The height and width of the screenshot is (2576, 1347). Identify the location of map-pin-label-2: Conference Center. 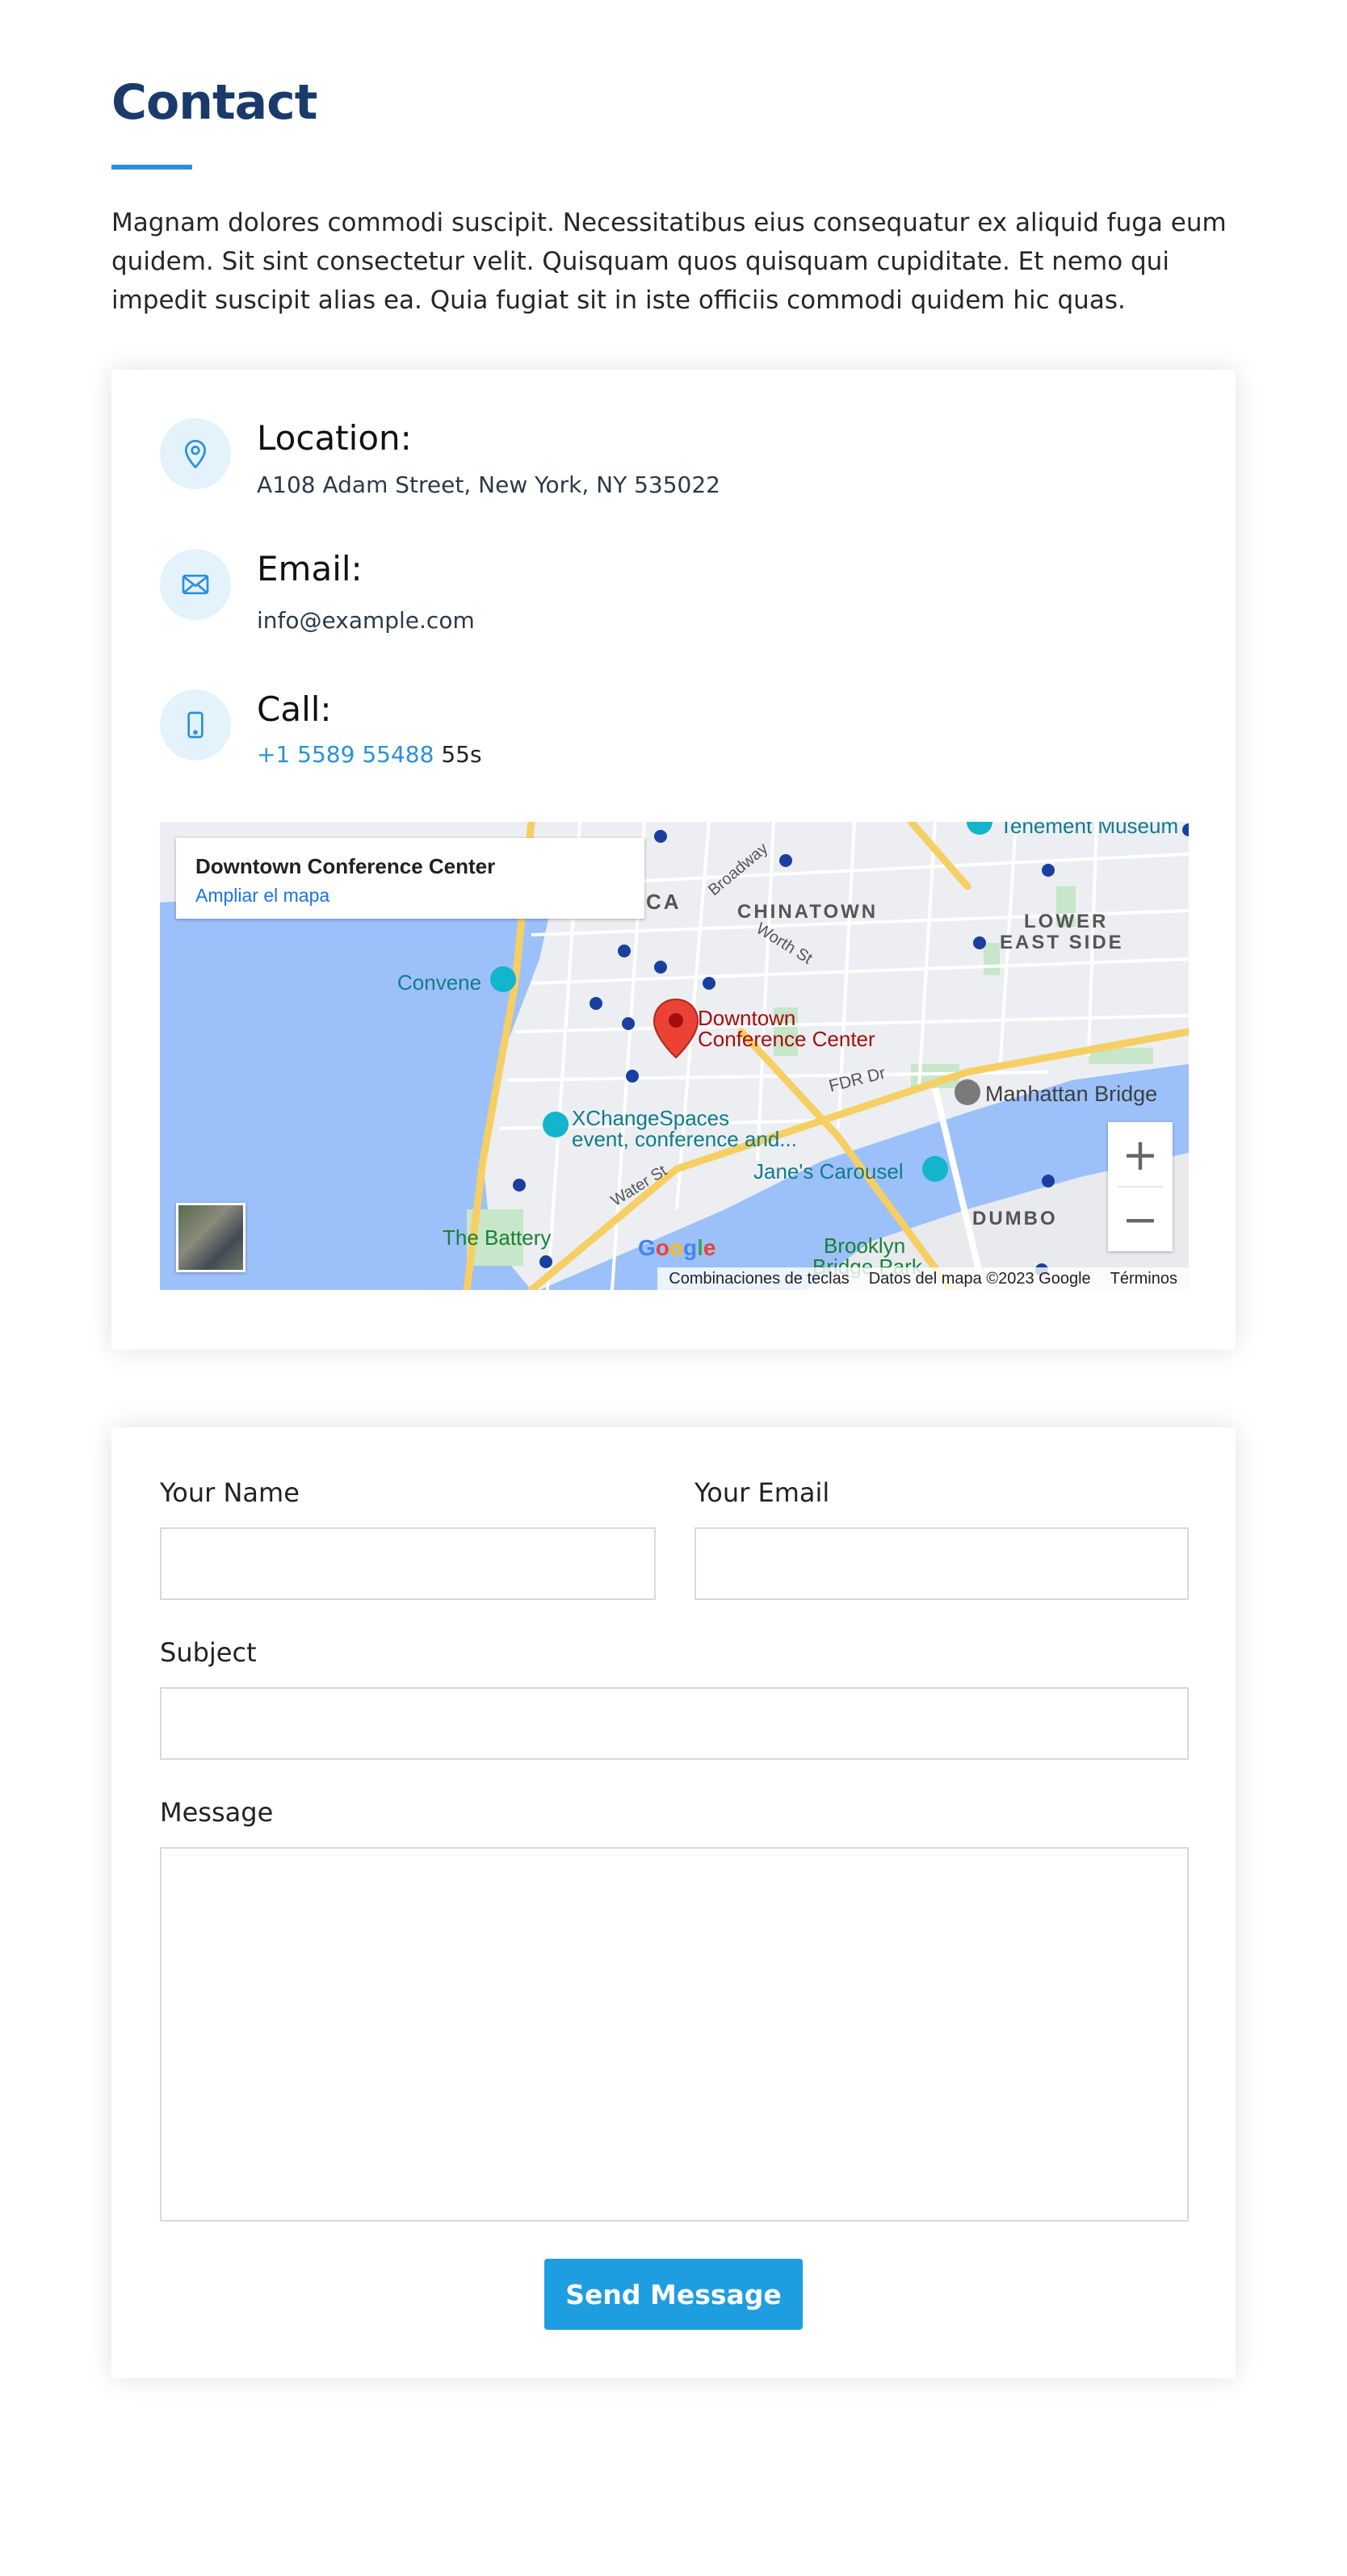
(786, 1039).